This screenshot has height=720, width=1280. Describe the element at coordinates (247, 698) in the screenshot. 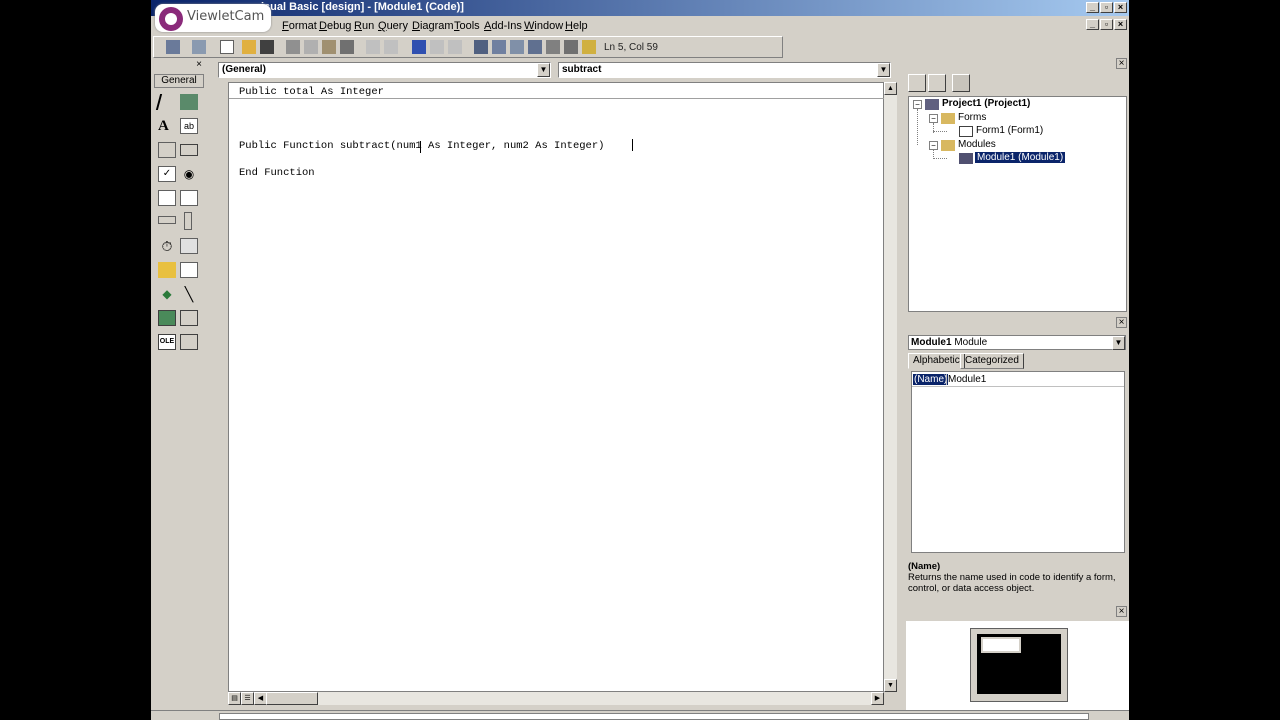

I see `full-module-view-icon: ☰` at that location.